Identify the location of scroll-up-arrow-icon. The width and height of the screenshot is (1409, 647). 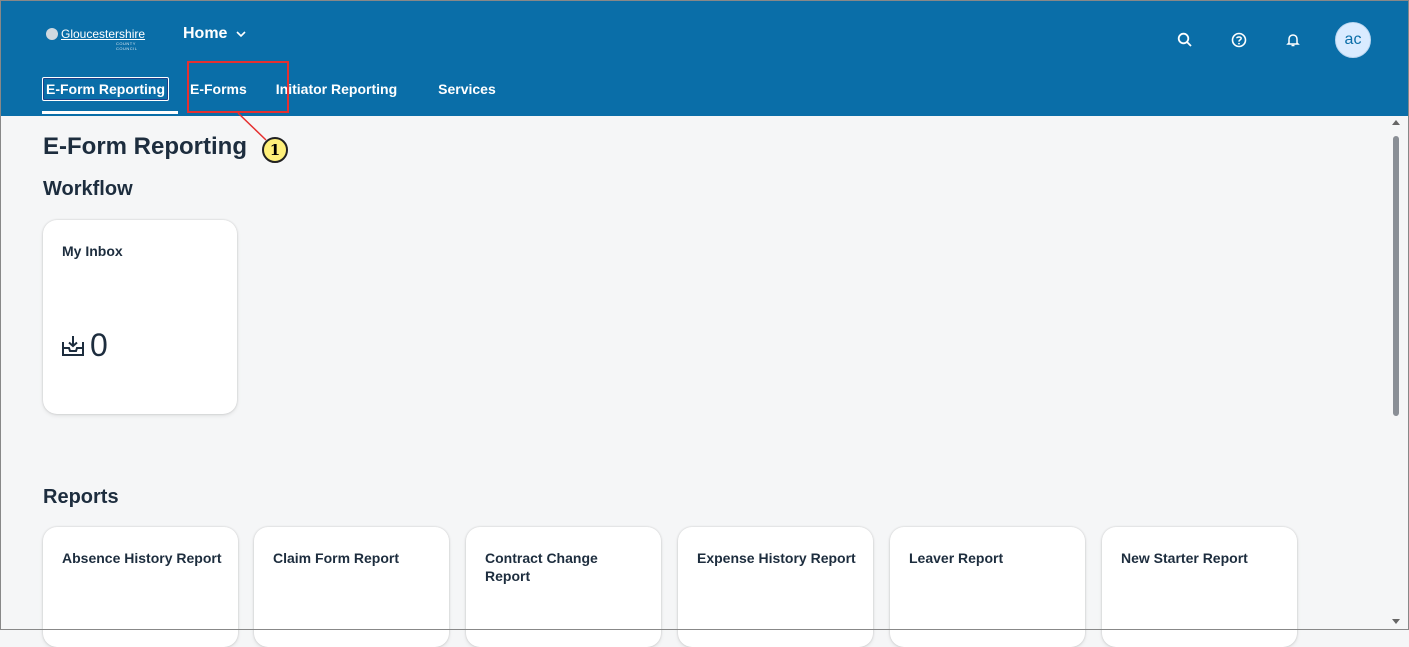
(1396, 122).